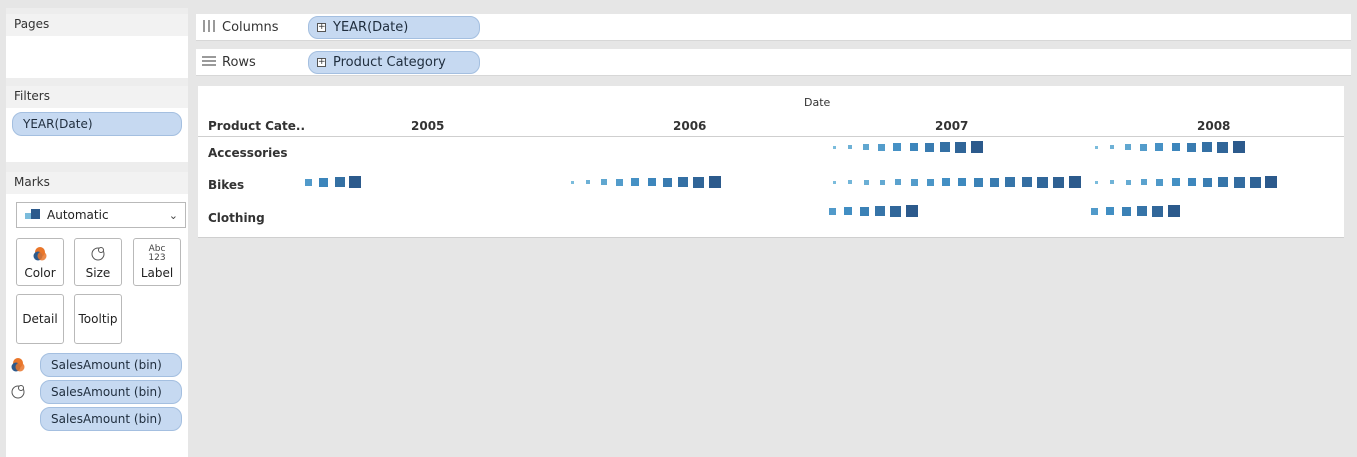 The width and height of the screenshot is (1357, 457). I want to click on label-field-pill: SalesAmount (bin), so click(111, 419).